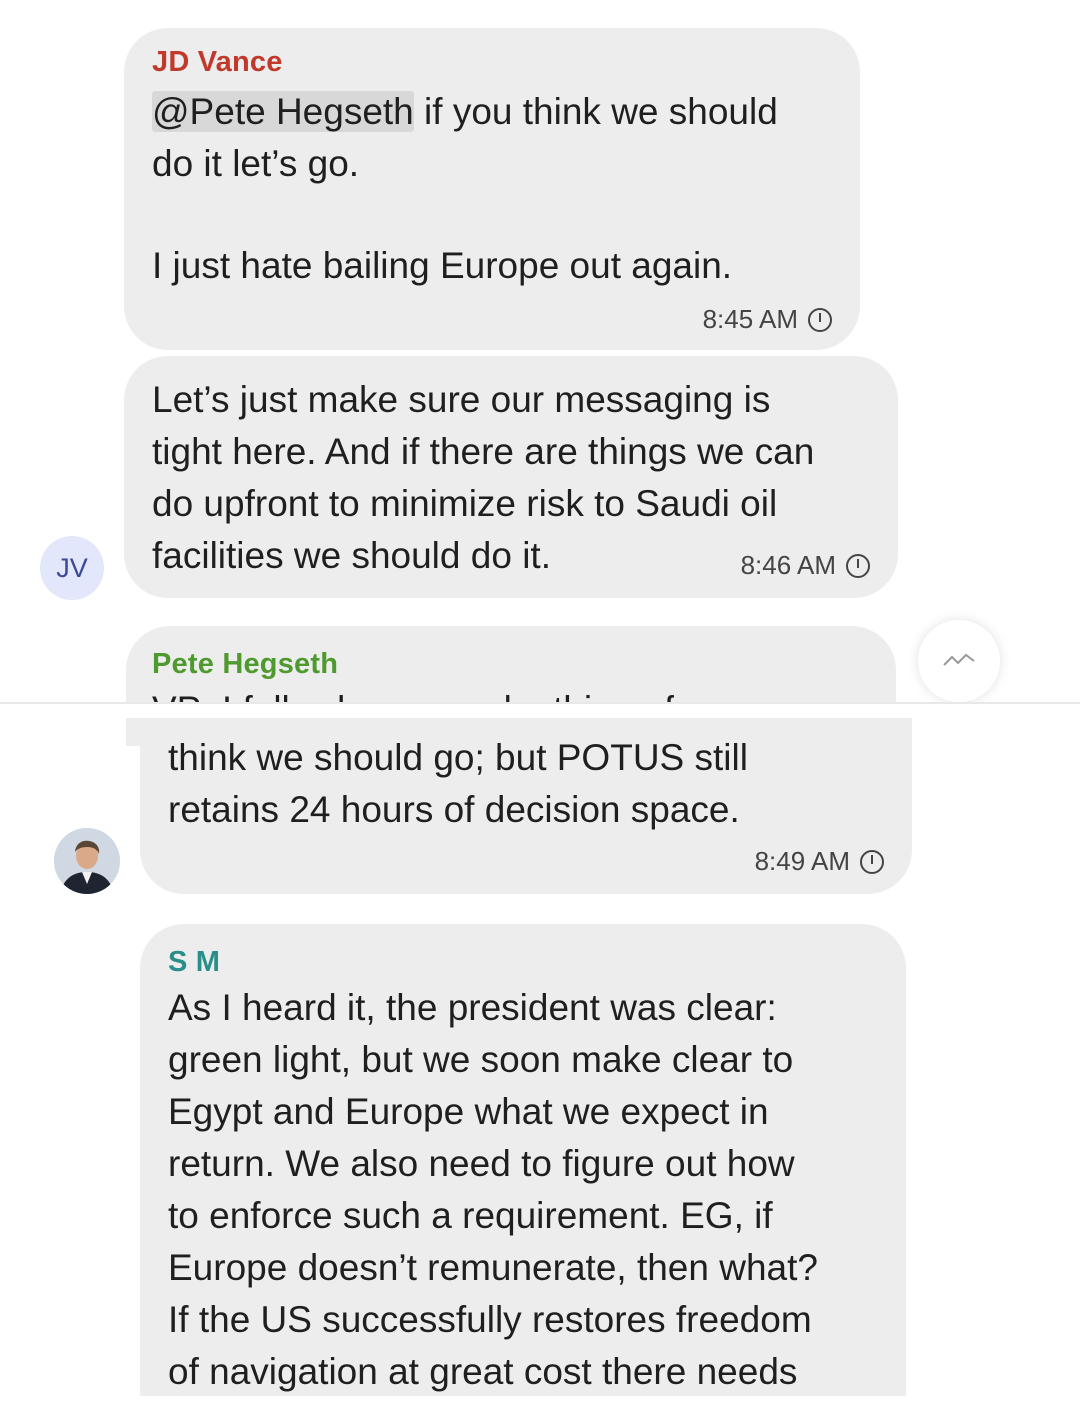 The width and height of the screenshot is (1080, 1424). Describe the element at coordinates (194, 962) in the screenshot. I see `sender-name: S M` at that location.